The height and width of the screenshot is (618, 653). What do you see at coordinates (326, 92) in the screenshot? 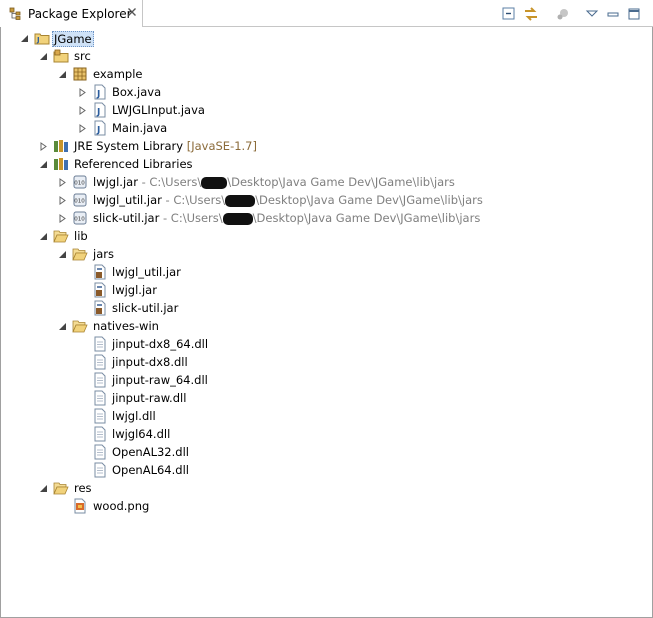
I see `tree-item-box-java: J Box.java` at bounding box center [326, 92].